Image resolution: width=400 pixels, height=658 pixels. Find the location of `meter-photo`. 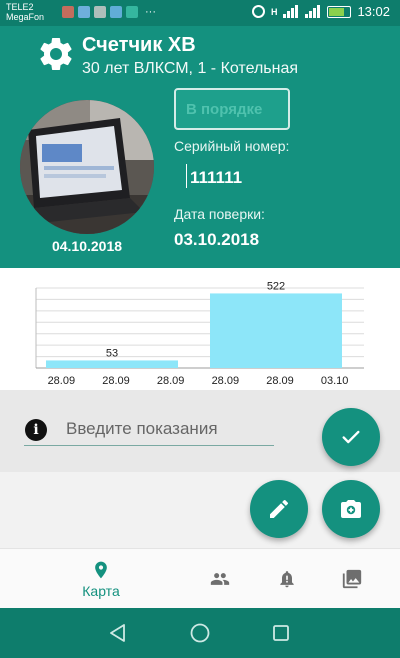

meter-photo is located at coordinates (87, 167).